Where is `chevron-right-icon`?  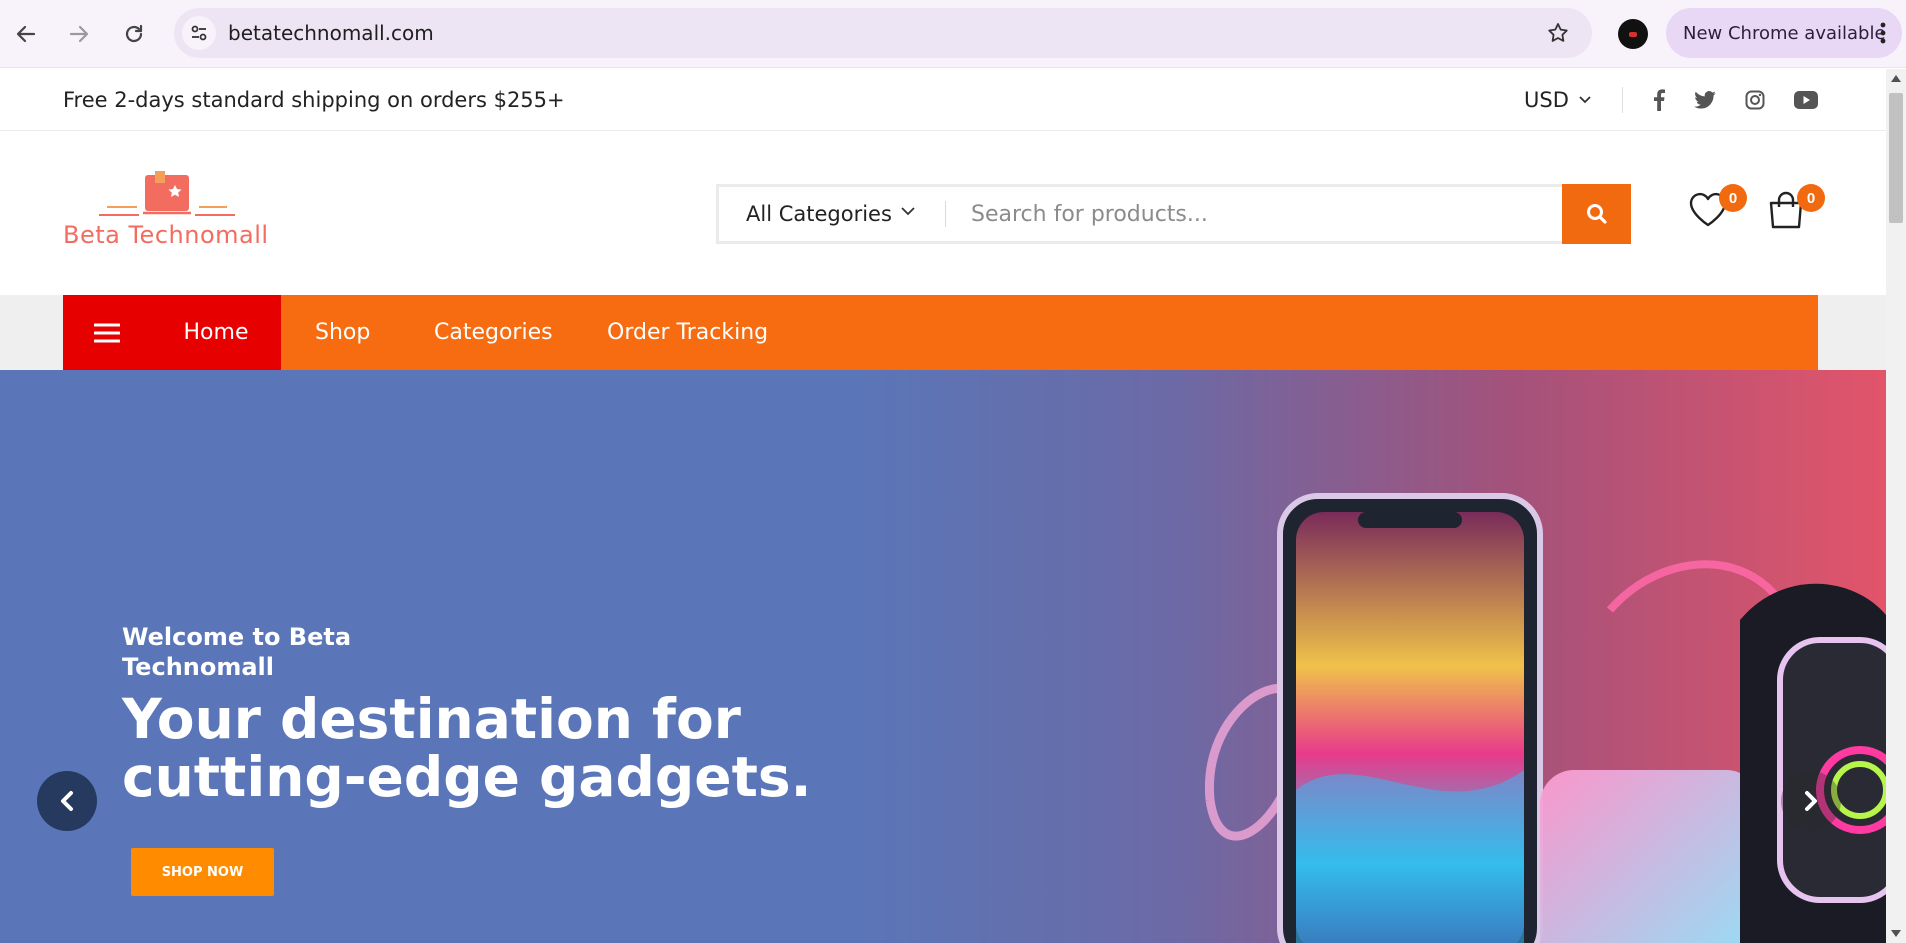 chevron-right-icon is located at coordinates (1811, 801).